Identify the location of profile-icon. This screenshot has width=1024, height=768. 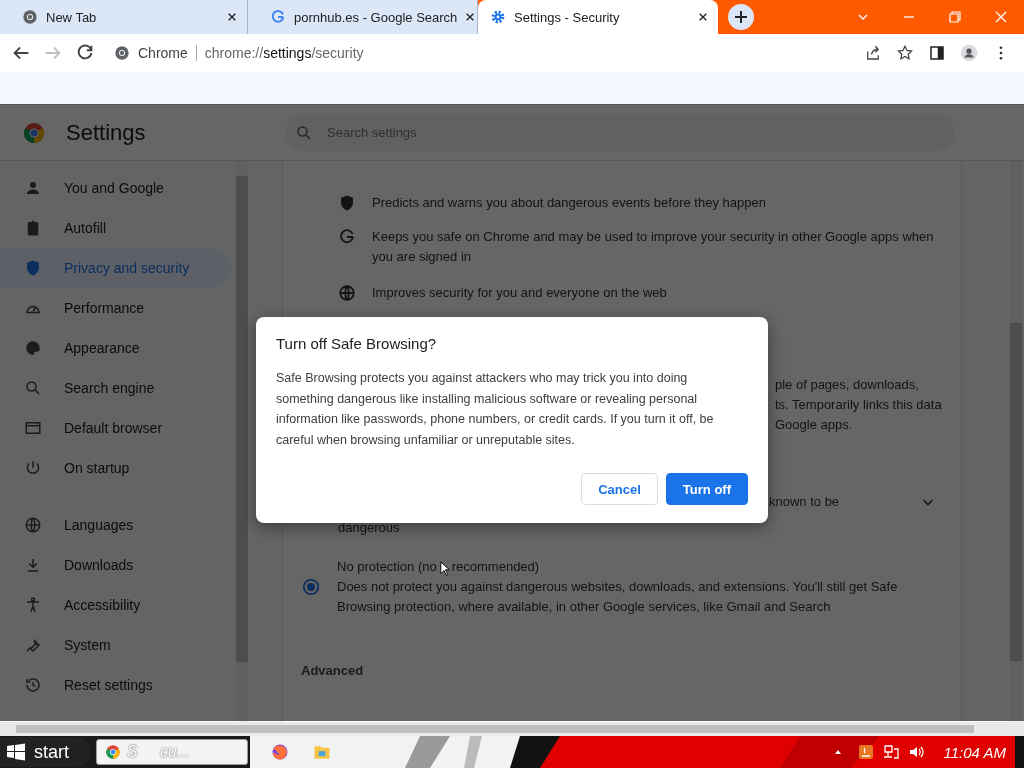
(969, 53).